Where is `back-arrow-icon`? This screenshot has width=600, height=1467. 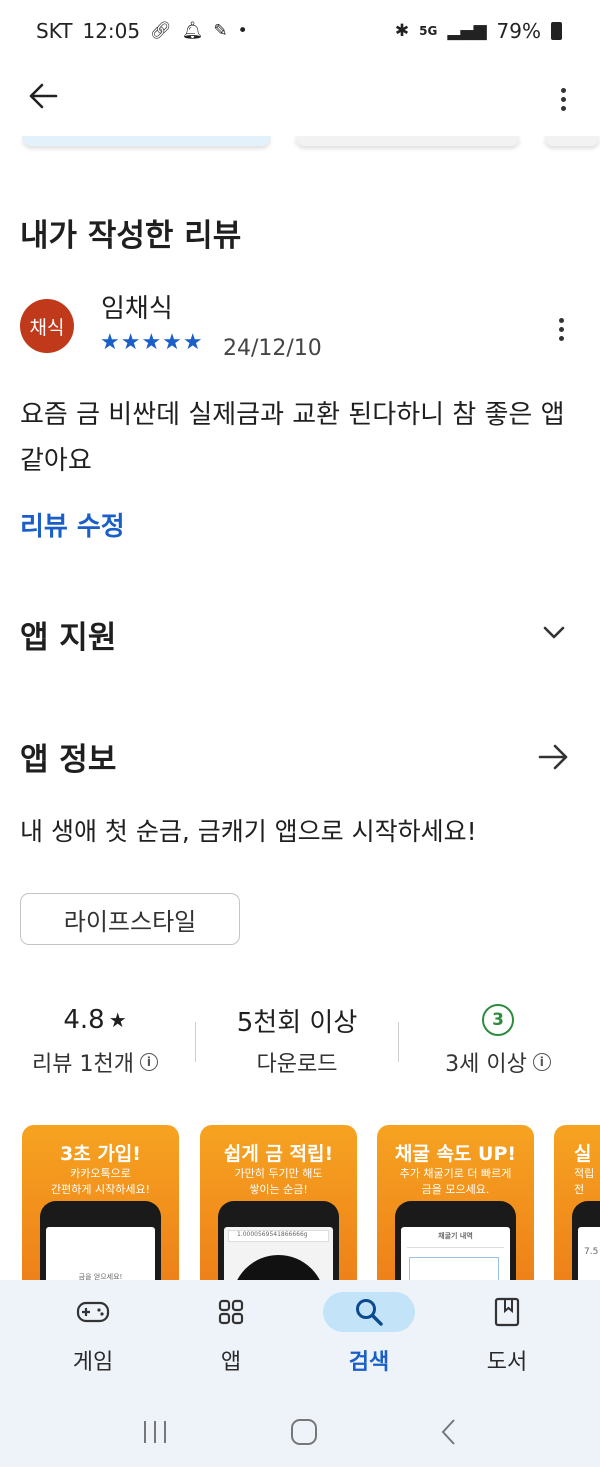
back-arrow-icon is located at coordinates (43, 99).